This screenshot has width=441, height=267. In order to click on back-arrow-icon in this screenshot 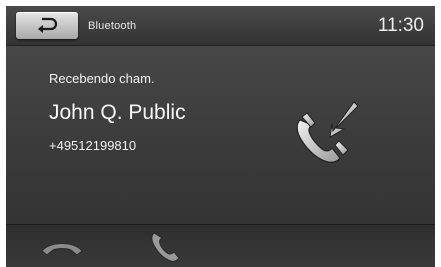, I will do `click(48, 25)`.